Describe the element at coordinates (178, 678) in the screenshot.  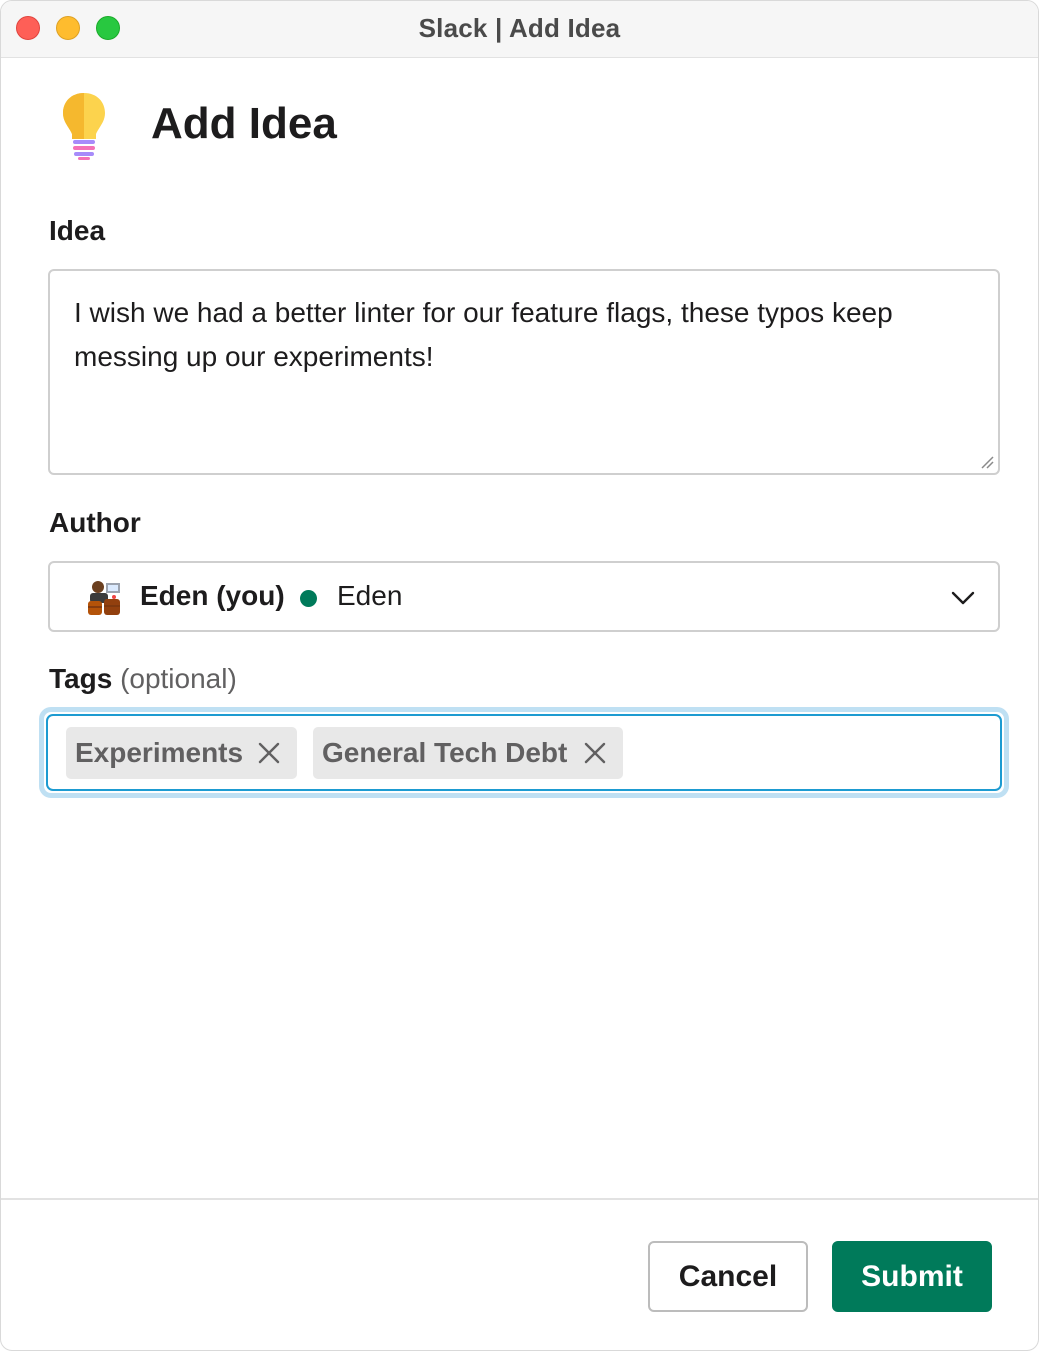
I see `optional-hint: (optional)` at that location.